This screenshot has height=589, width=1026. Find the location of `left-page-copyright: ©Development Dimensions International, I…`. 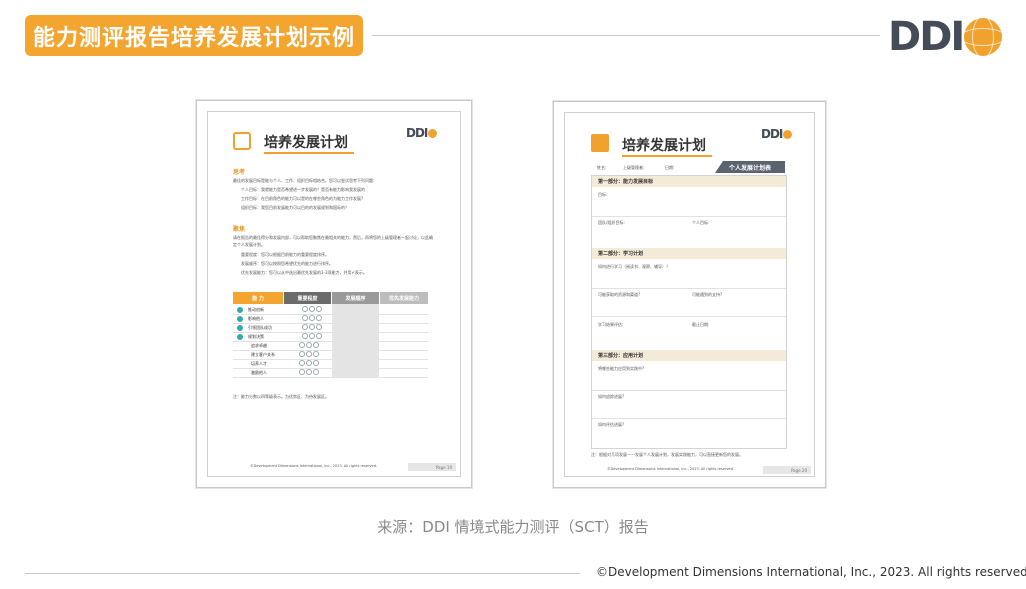

left-page-copyright: ©Development Dimensions International, I… is located at coordinates (314, 466).